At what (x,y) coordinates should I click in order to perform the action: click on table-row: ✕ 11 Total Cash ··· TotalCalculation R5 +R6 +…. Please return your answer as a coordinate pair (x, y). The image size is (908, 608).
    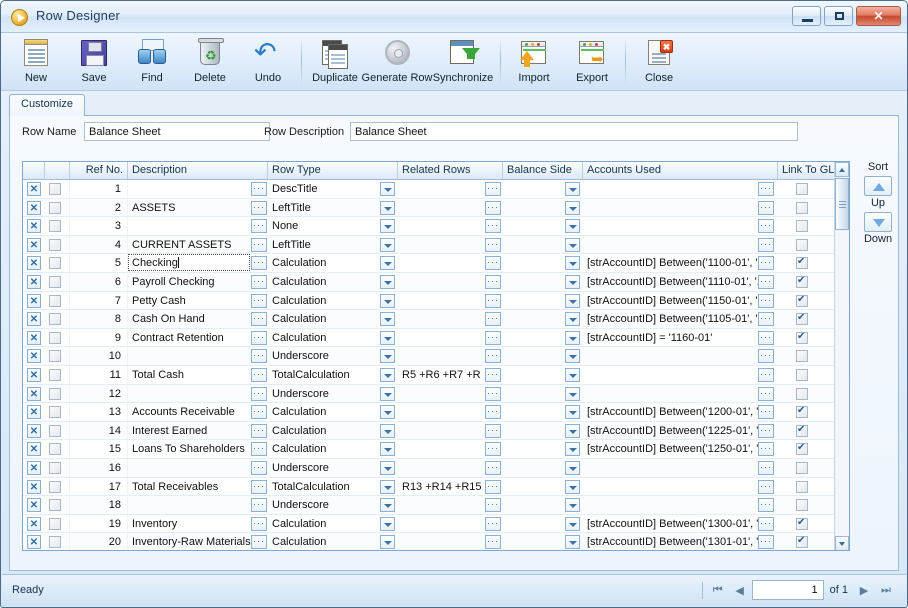
    Looking at the image, I should click on (436, 375).